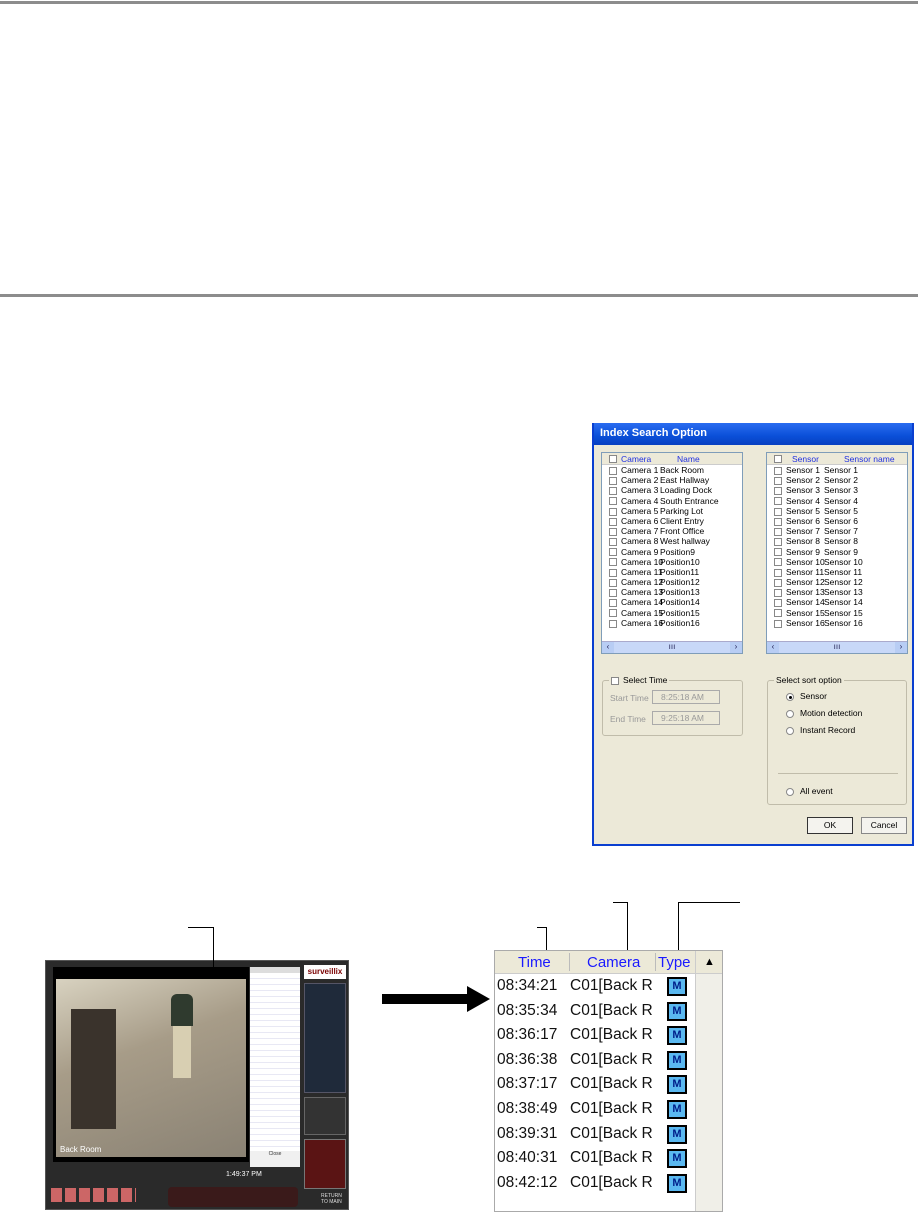  What do you see at coordinates (672, 541) in the screenshot?
I see `camera-row: Camera 8 West hallway` at bounding box center [672, 541].